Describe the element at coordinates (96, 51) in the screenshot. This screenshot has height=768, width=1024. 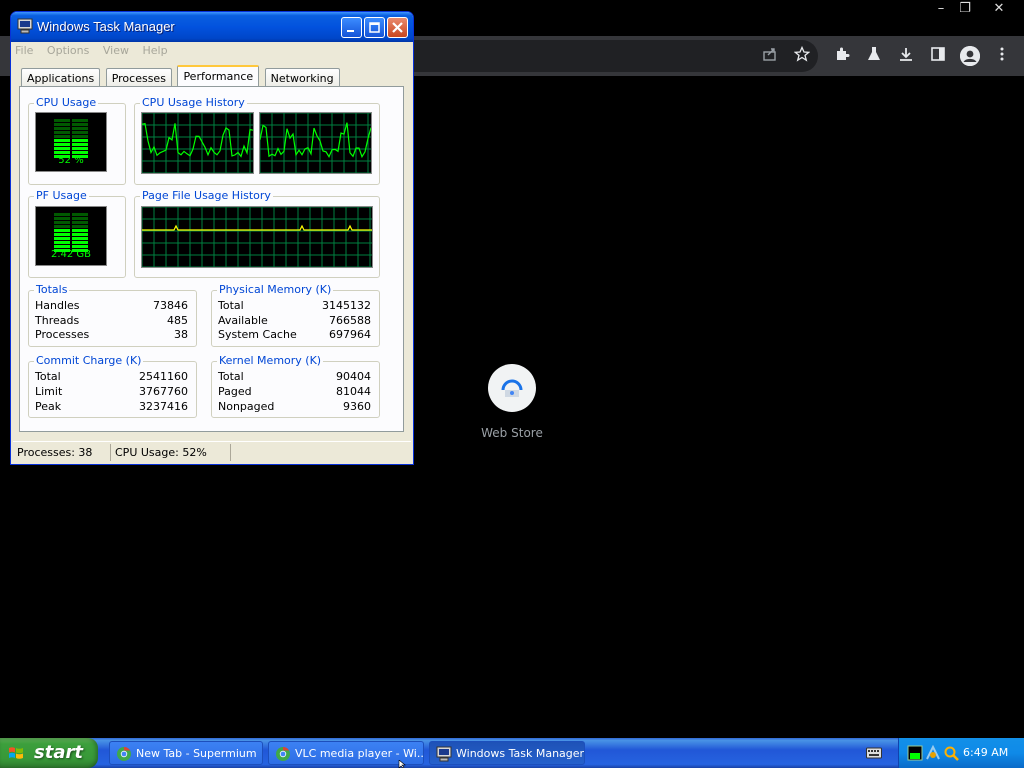
I see `menu-bar: File Options View Help` at that location.